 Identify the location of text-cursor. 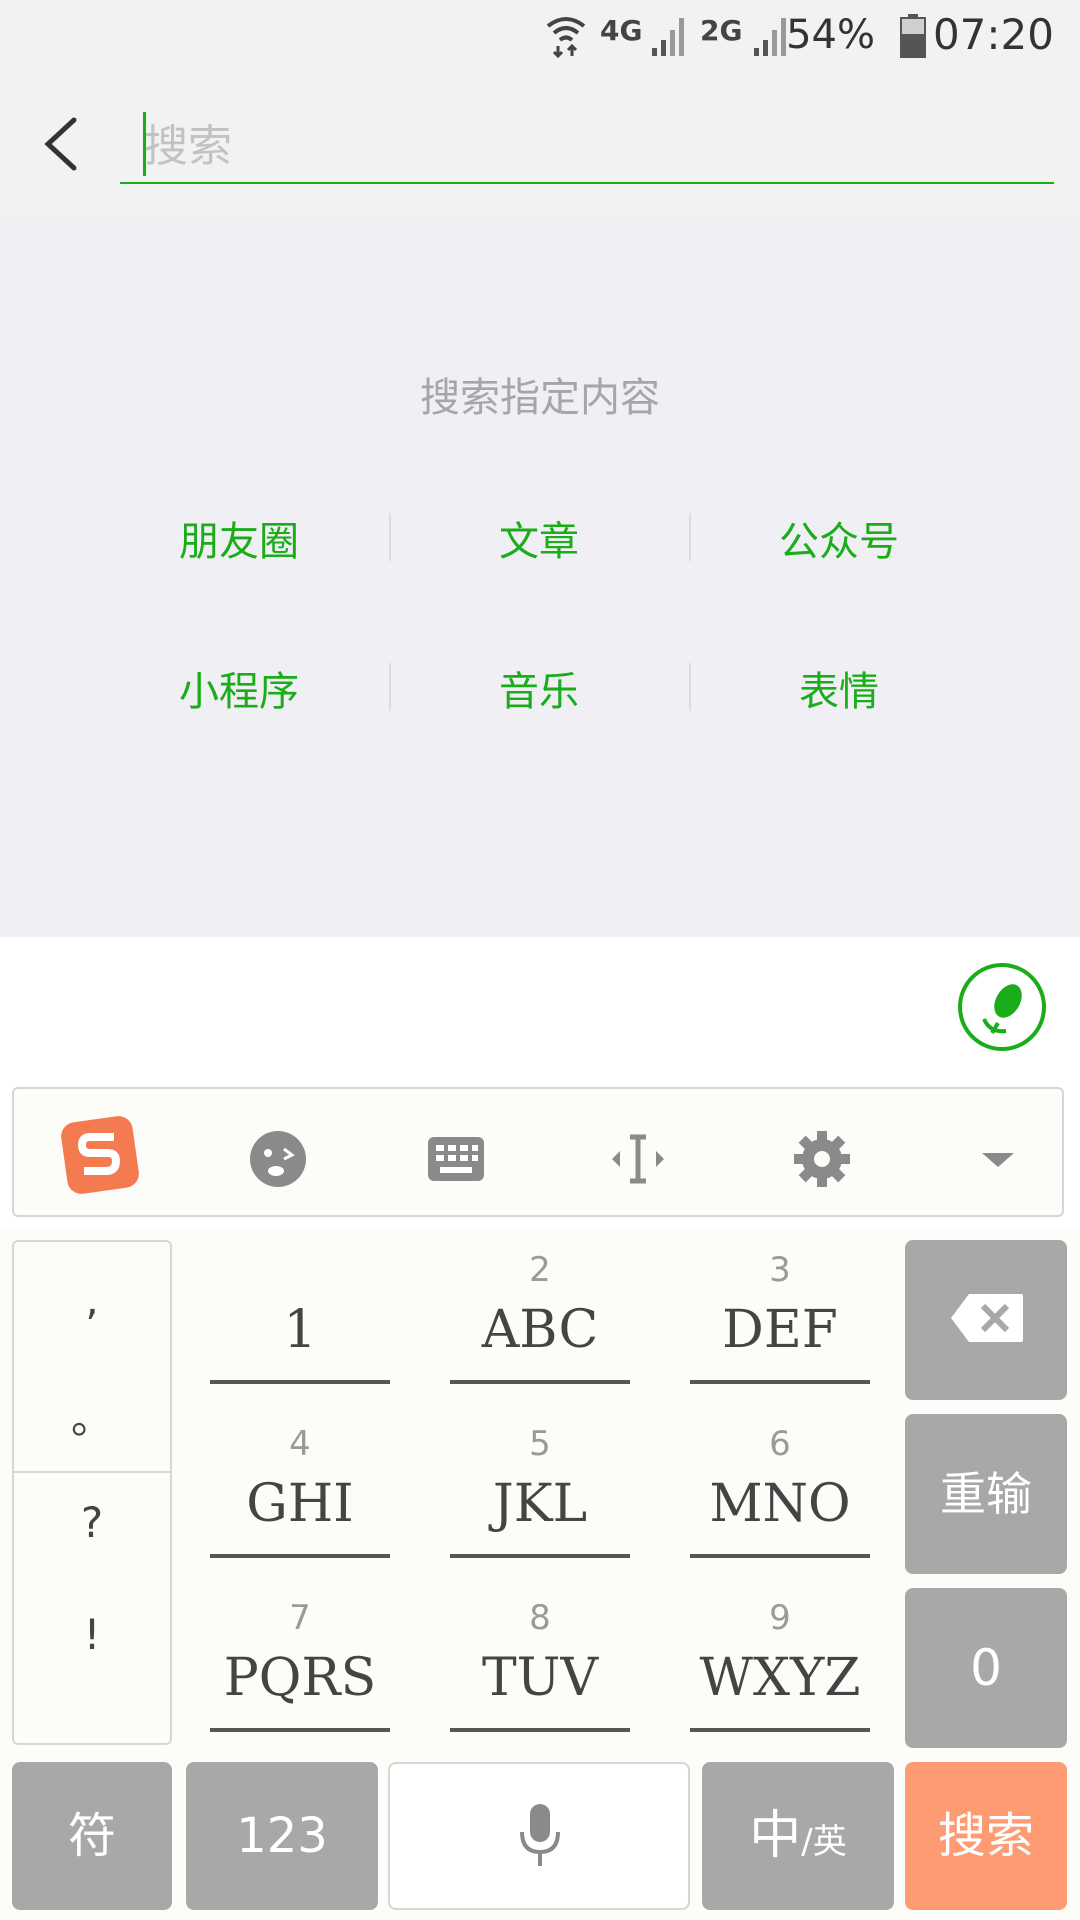
(144, 144).